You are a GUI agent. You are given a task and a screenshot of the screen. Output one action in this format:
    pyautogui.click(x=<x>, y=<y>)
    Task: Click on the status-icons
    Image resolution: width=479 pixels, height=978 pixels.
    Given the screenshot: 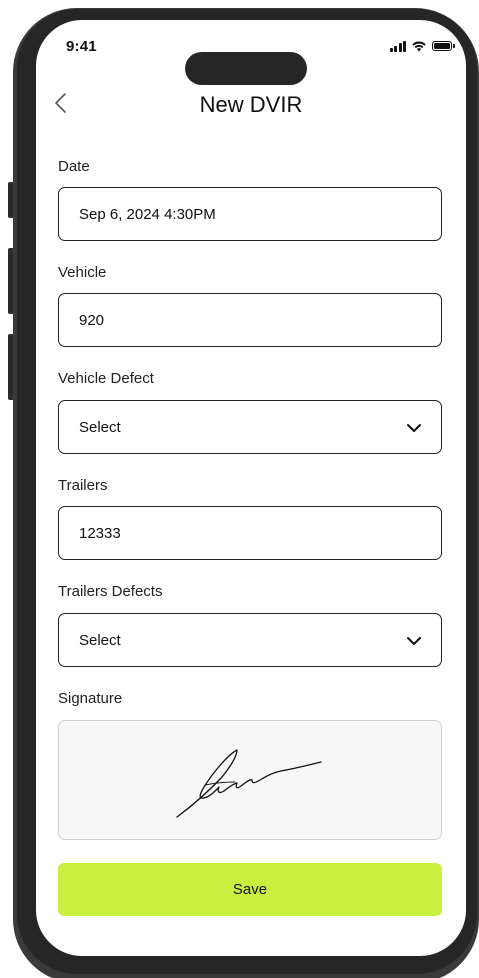 What is the action you would take?
    pyautogui.click(x=422, y=46)
    